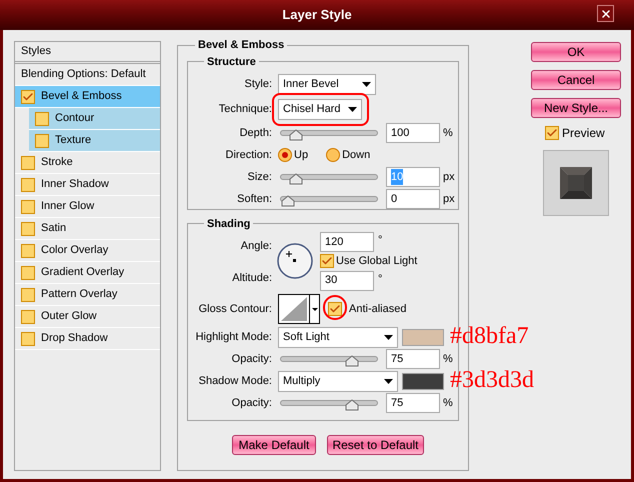 This screenshot has height=482, width=634. What do you see at coordinates (254, 199) in the screenshot?
I see `field-label: Soften:` at bounding box center [254, 199].